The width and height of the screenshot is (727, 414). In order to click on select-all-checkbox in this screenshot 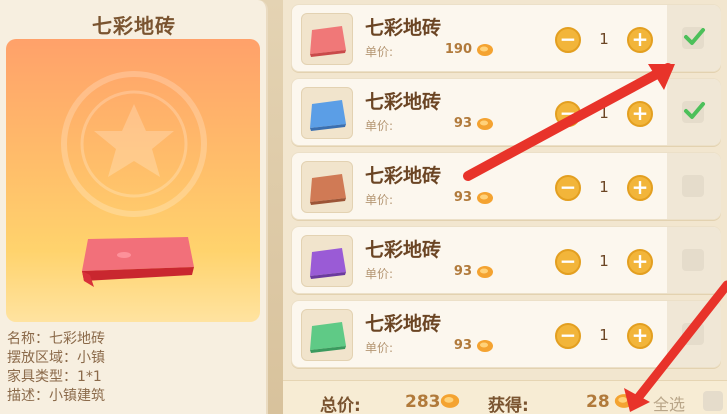, I will do `click(713, 401)`.